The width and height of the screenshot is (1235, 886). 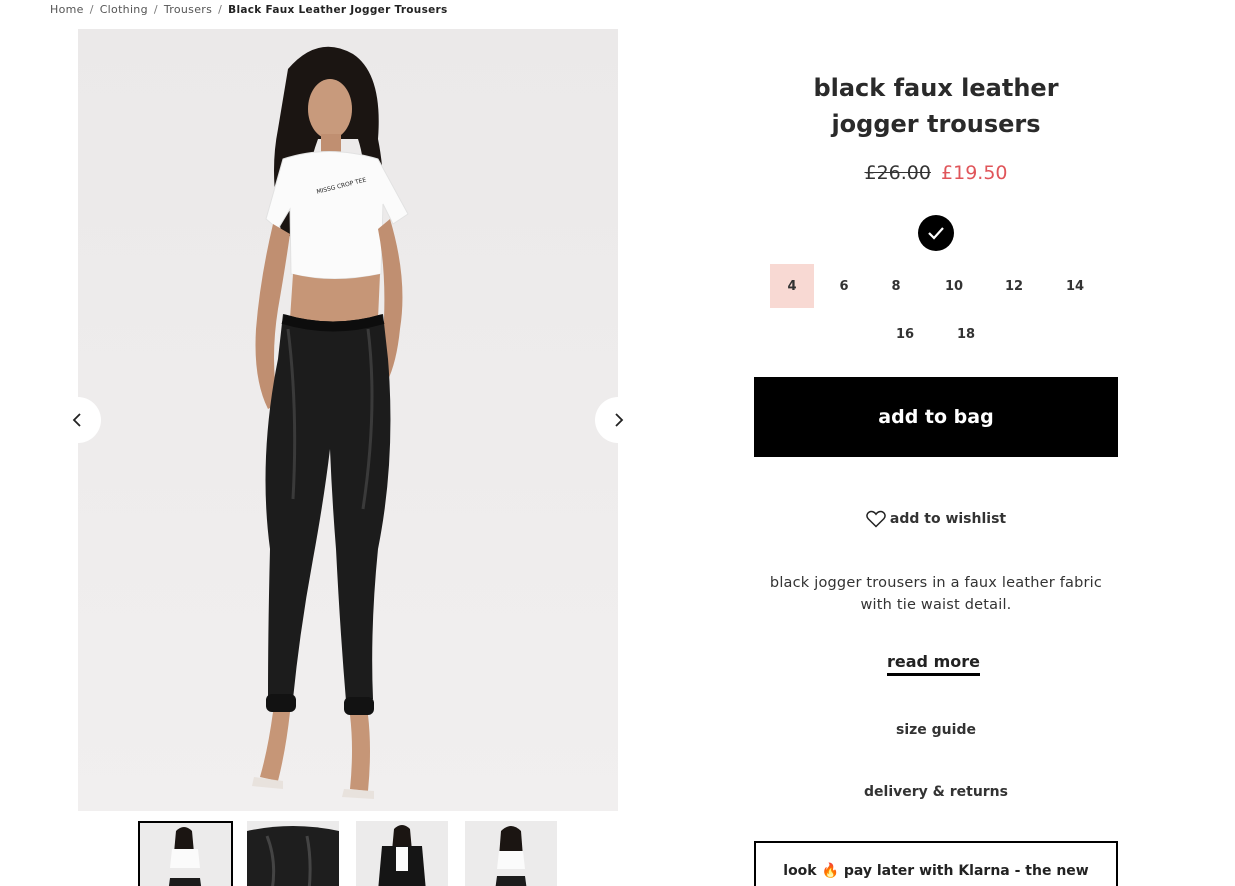 I want to click on wishlist-label: add to wishlist, so click(x=948, y=519).